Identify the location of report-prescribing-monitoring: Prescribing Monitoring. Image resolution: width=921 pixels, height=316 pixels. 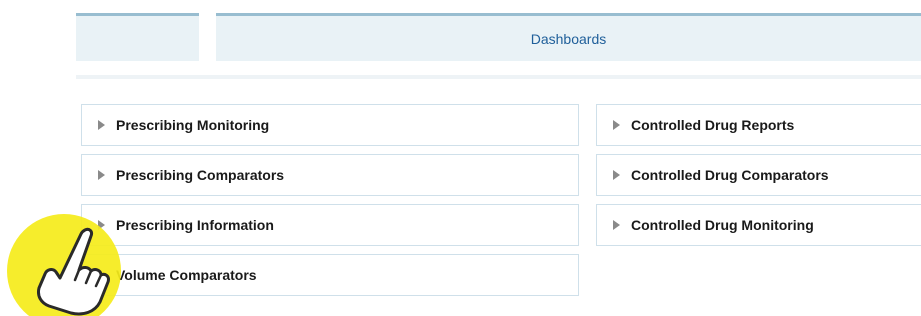
(330, 125).